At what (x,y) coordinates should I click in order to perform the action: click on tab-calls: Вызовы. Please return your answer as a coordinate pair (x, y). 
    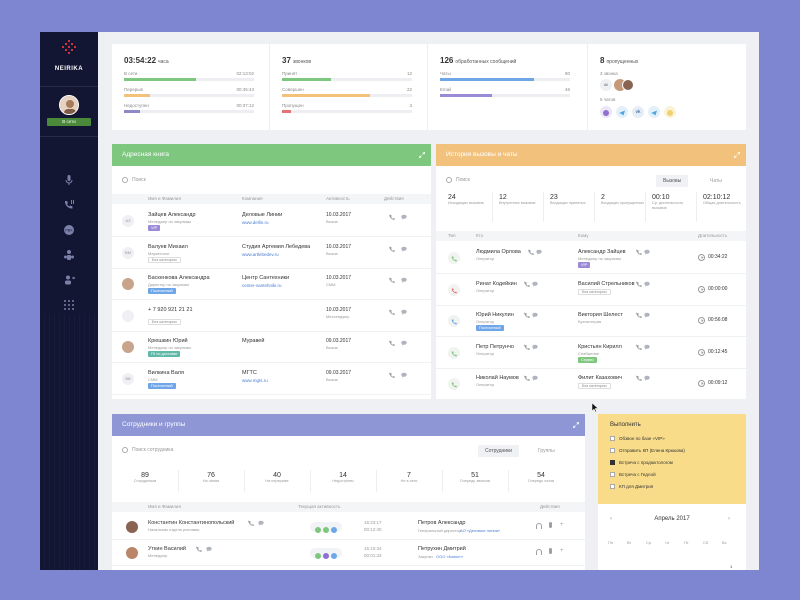
    Looking at the image, I should click on (672, 181).